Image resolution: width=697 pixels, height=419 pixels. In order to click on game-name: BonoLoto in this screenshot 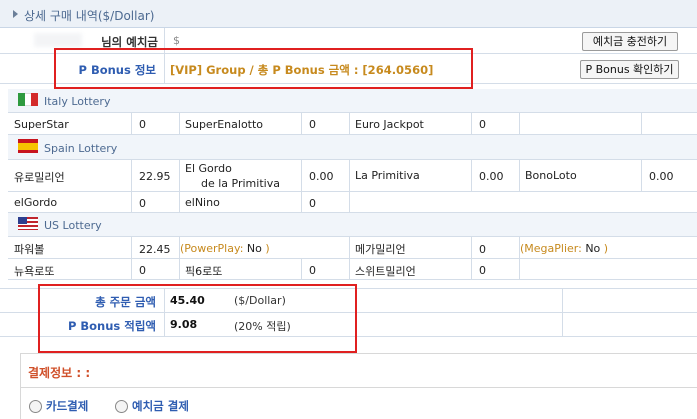, I will do `click(551, 175)`.